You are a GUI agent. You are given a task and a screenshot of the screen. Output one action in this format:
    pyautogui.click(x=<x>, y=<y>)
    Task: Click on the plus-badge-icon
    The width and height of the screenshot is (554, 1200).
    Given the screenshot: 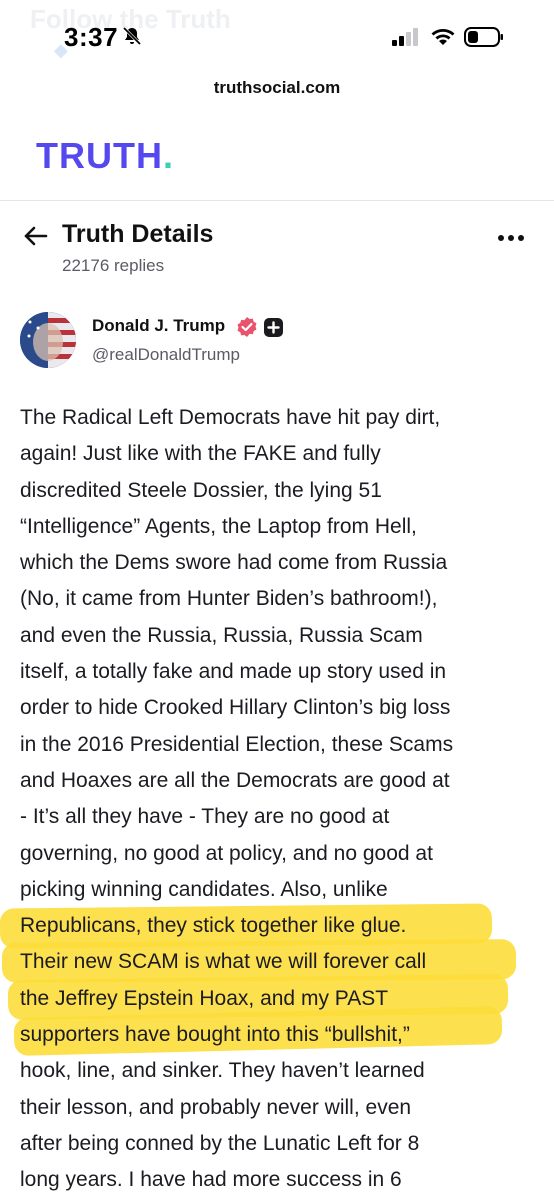 What is the action you would take?
    pyautogui.click(x=273, y=327)
    